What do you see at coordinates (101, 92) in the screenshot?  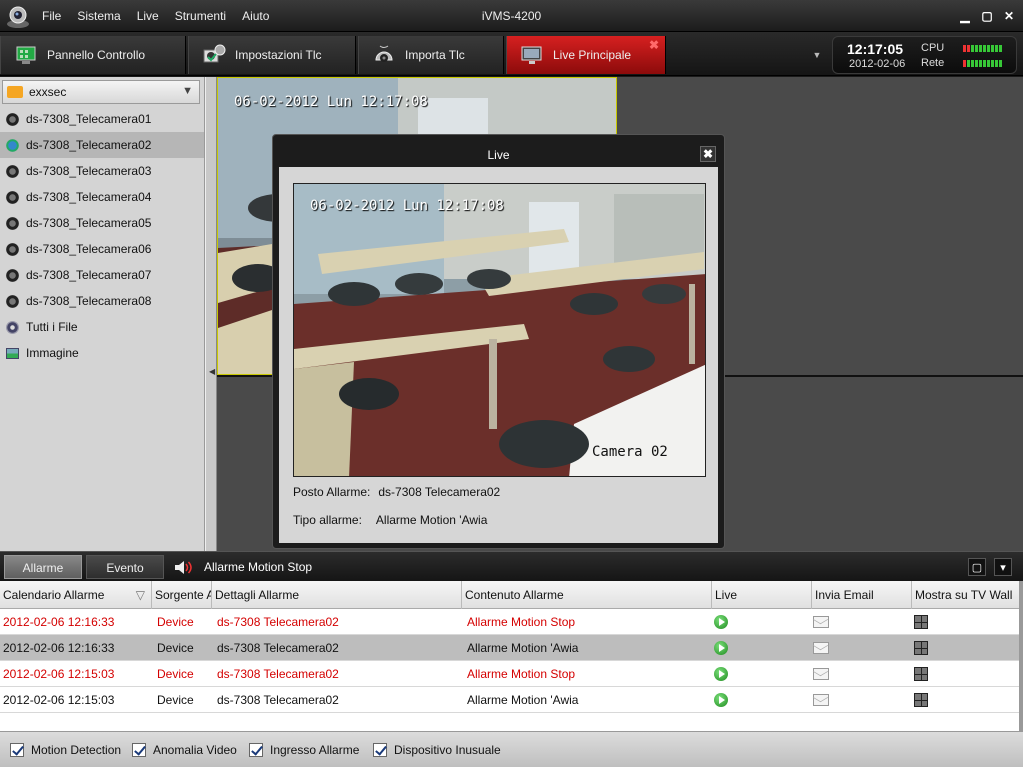 I see `group-selector: exxsec ▼` at bounding box center [101, 92].